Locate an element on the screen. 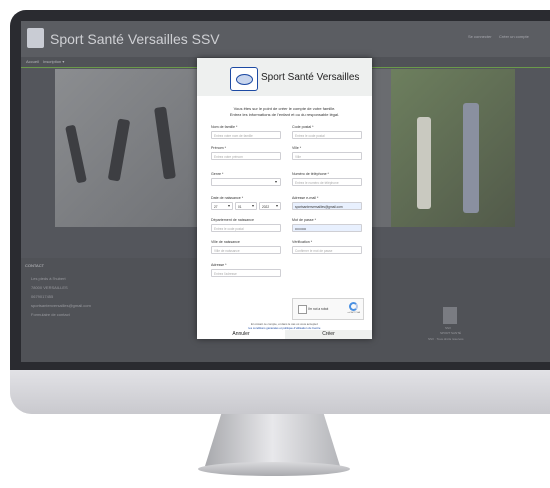 This screenshot has width=550, height=488. label-password: Mot de passe * is located at coordinates (304, 220).